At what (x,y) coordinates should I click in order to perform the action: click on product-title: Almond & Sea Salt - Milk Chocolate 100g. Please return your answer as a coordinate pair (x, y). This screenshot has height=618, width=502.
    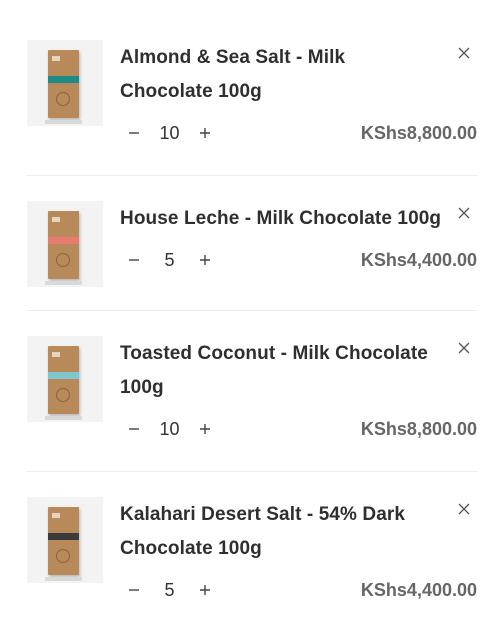
    Looking at the image, I should click on (280, 75).